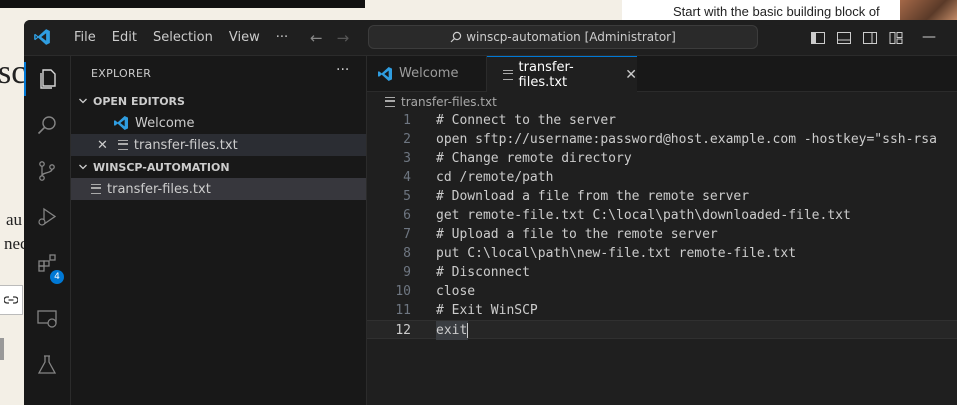  I want to click on open-editors-header: OPEN EDITORS, so click(218, 101).